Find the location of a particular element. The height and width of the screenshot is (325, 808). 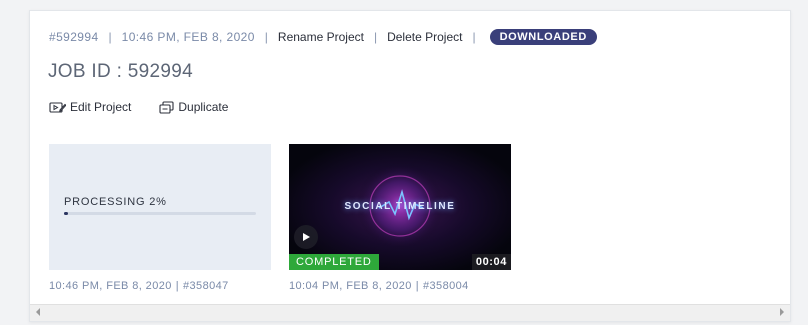

video-thumbnail: SOCIAL TIMELINE COMPLETED 00:04 is located at coordinates (400, 207).